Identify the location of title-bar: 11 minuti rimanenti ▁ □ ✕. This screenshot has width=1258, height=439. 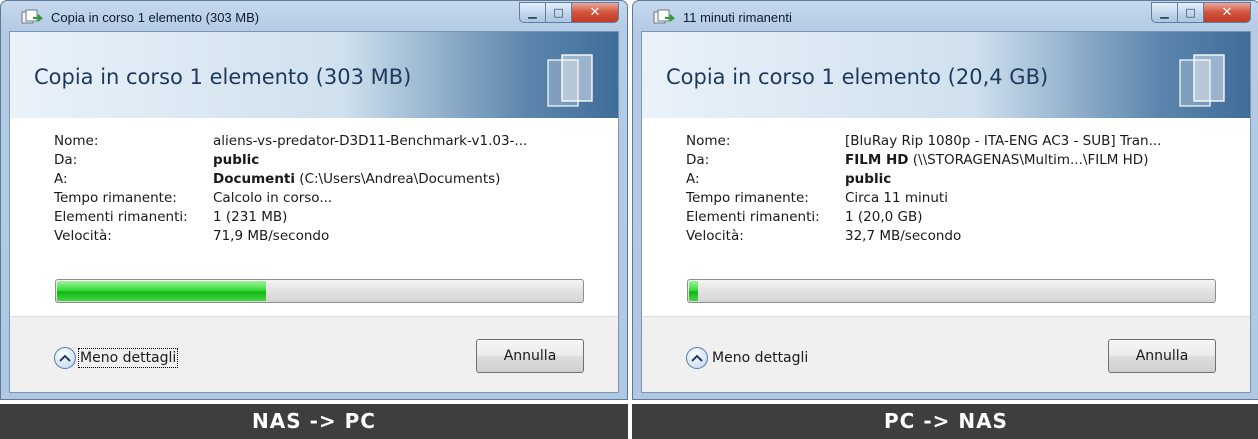
(945, 16).